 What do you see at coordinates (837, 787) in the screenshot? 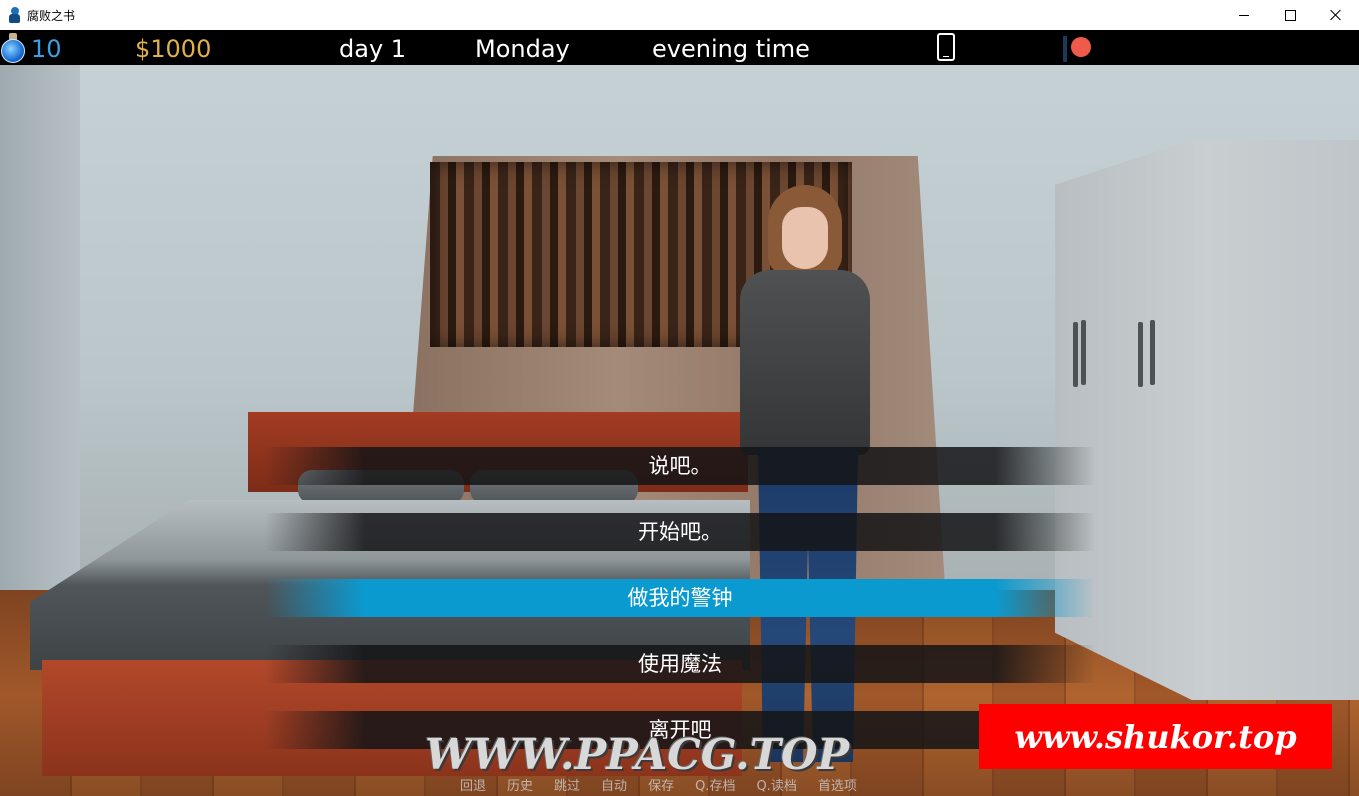
I see `quick-menu-preferences: 首选项` at bounding box center [837, 787].